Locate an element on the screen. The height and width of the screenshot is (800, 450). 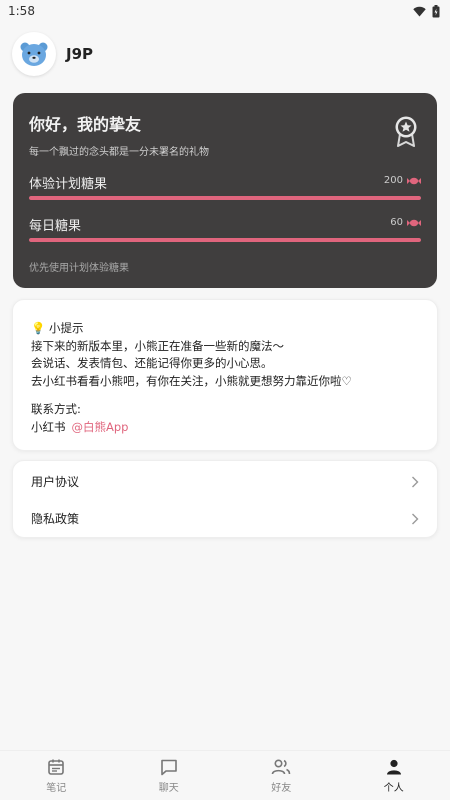
contact-row: 小红书 @白熊App is located at coordinates (225, 428).